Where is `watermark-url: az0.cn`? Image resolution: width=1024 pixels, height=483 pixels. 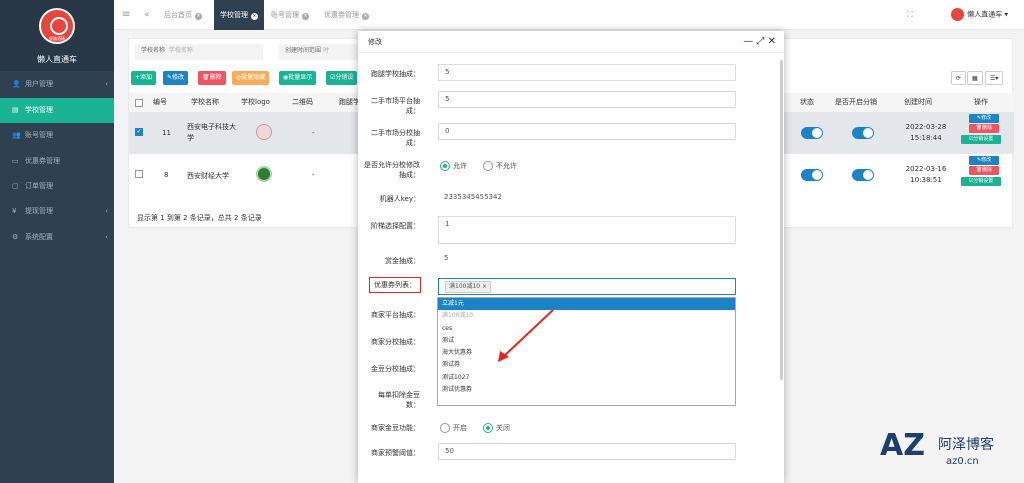
watermark-url: az0.cn is located at coordinates (962, 461).